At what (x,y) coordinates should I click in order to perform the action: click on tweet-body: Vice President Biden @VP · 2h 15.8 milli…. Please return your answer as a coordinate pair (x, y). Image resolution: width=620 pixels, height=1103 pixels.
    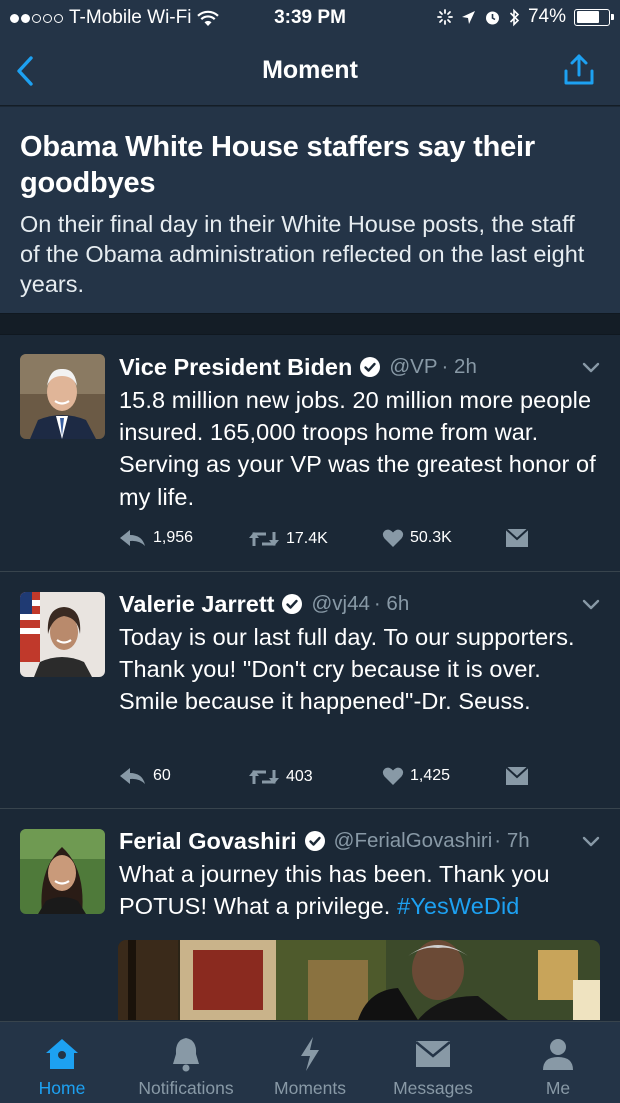
    Looking at the image, I should click on (360, 432).